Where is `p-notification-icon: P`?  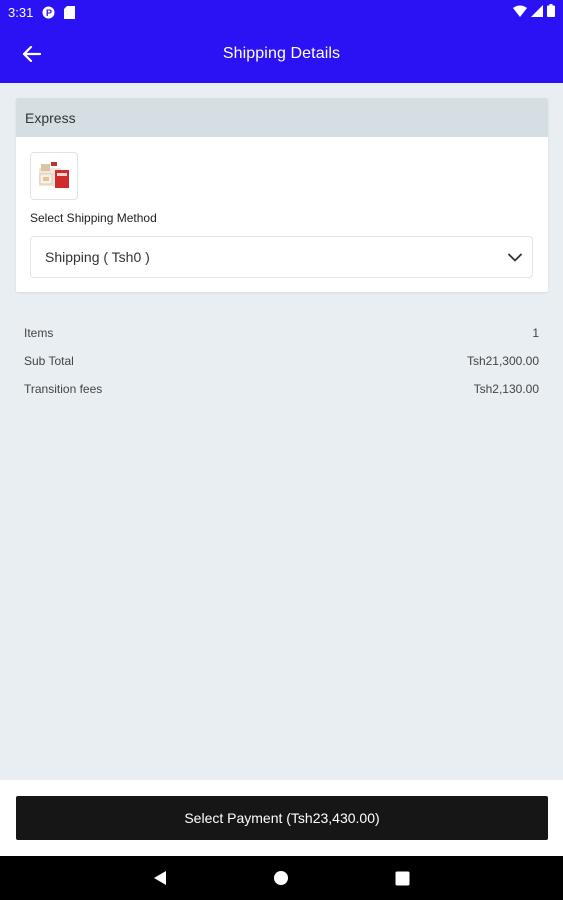
p-notification-icon: P is located at coordinates (48, 12).